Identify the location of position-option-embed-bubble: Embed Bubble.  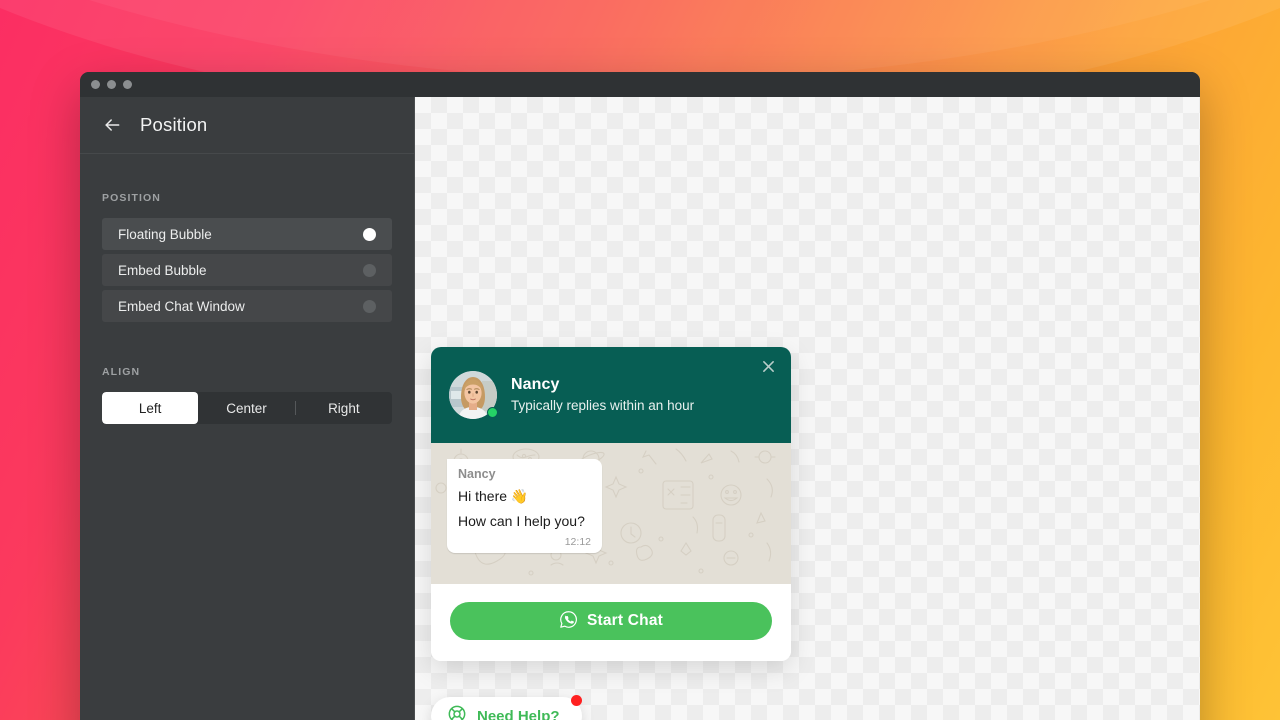
(247, 270).